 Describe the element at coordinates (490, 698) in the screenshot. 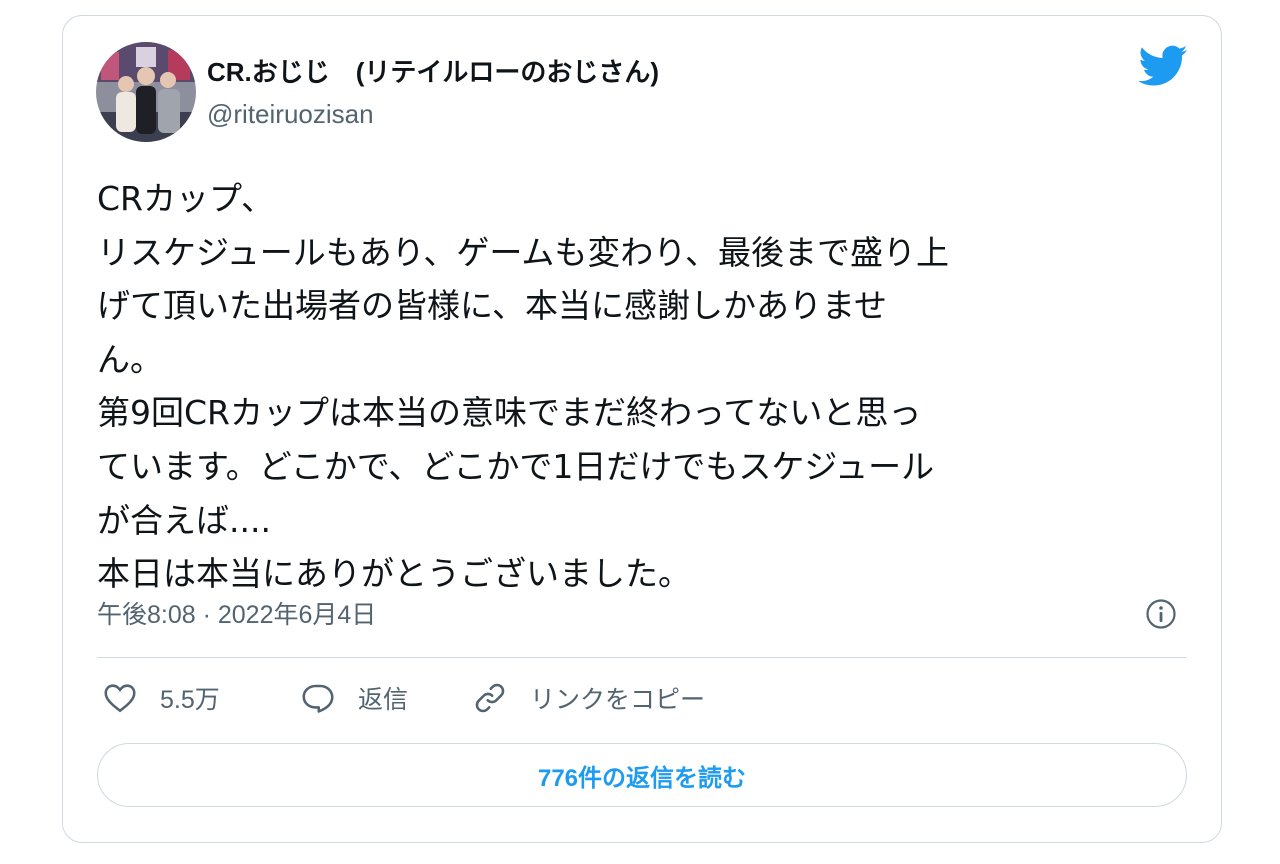

I see `link-icon` at that location.